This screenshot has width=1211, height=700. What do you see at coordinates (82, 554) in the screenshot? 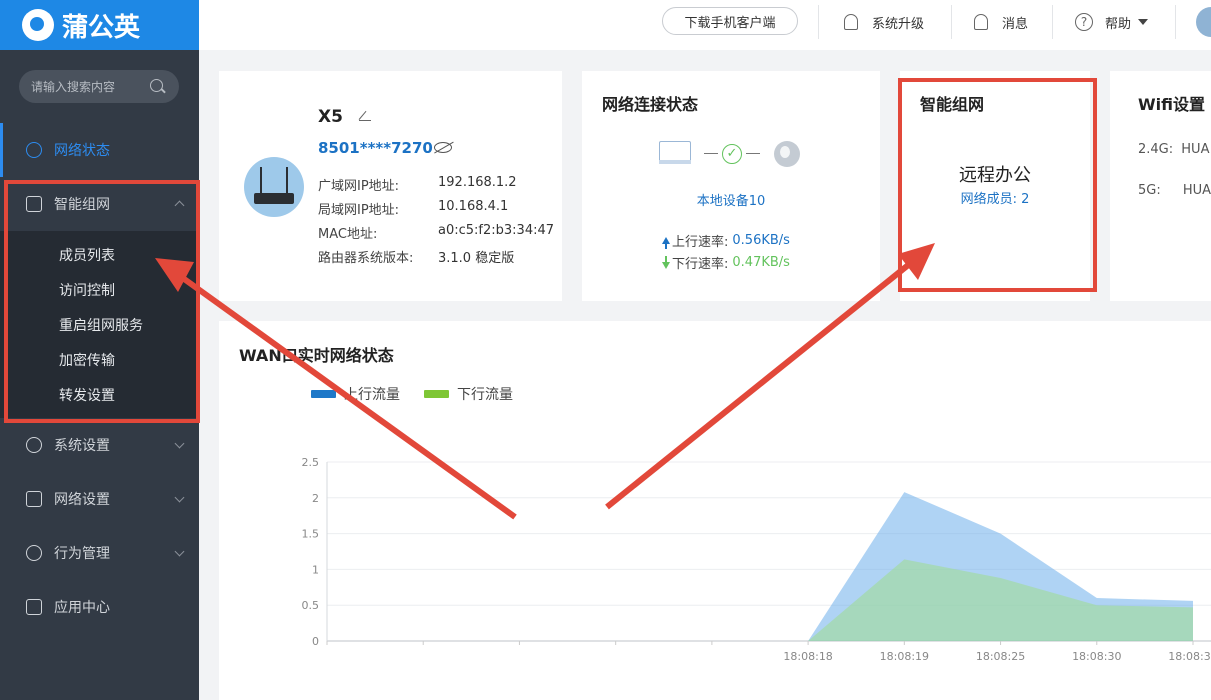
I see `sidebar-item-label: 行为管理` at bounding box center [82, 554].